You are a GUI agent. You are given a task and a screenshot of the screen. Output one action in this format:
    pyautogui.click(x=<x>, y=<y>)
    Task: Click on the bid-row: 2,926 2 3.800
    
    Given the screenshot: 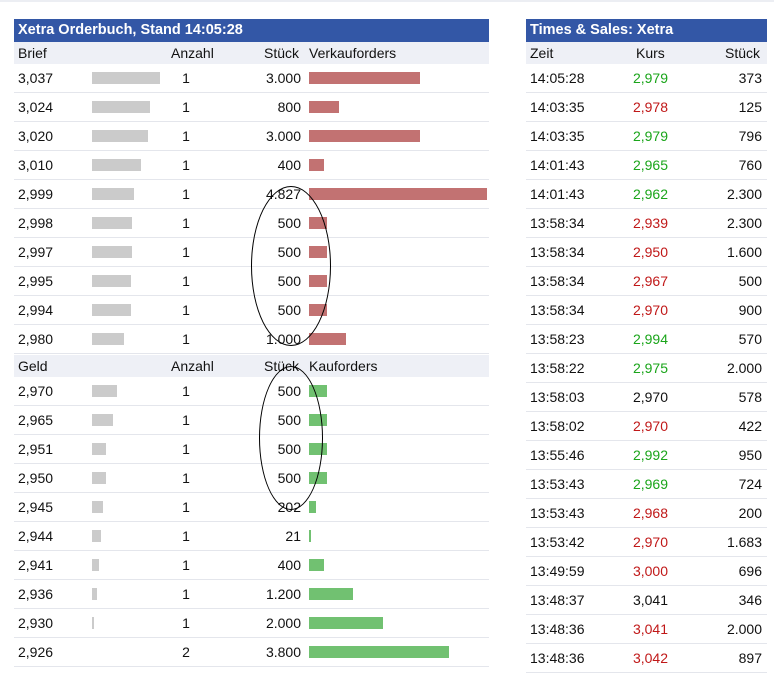 What is the action you would take?
    pyautogui.click(x=251, y=652)
    